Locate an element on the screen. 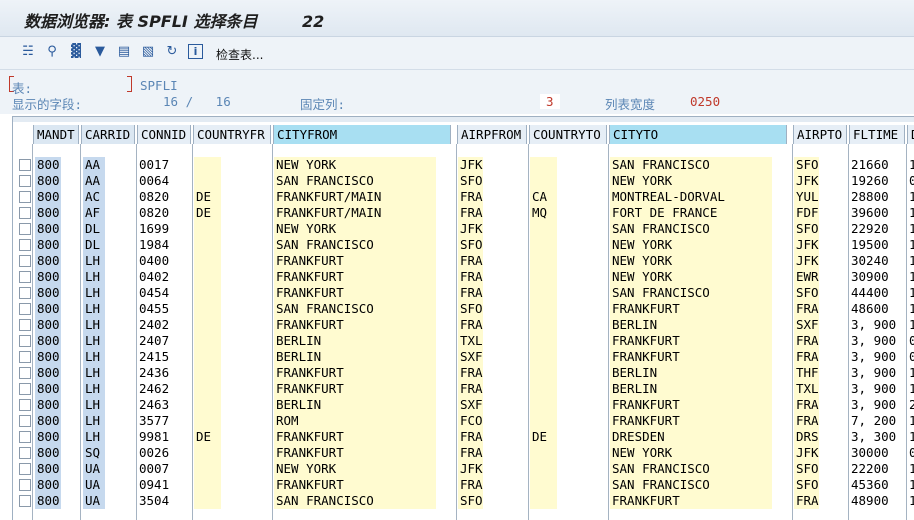  table-row: 800 LH 2415 BERLIN SXF FRANKFURT FRA 3, 900 0 is located at coordinates (463, 357).